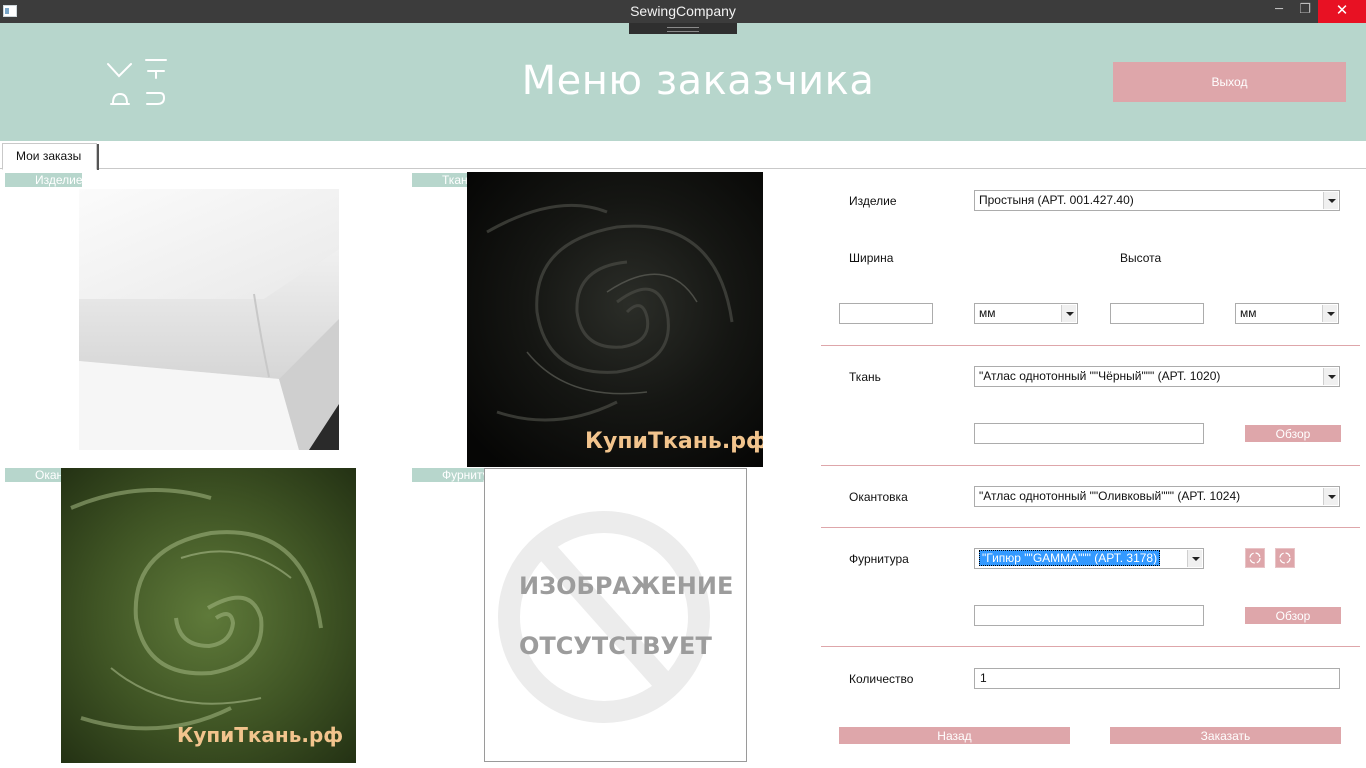 The height and width of the screenshot is (768, 1366). What do you see at coordinates (683, 28) in the screenshot?
I see `titlebar-grip` at bounding box center [683, 28].